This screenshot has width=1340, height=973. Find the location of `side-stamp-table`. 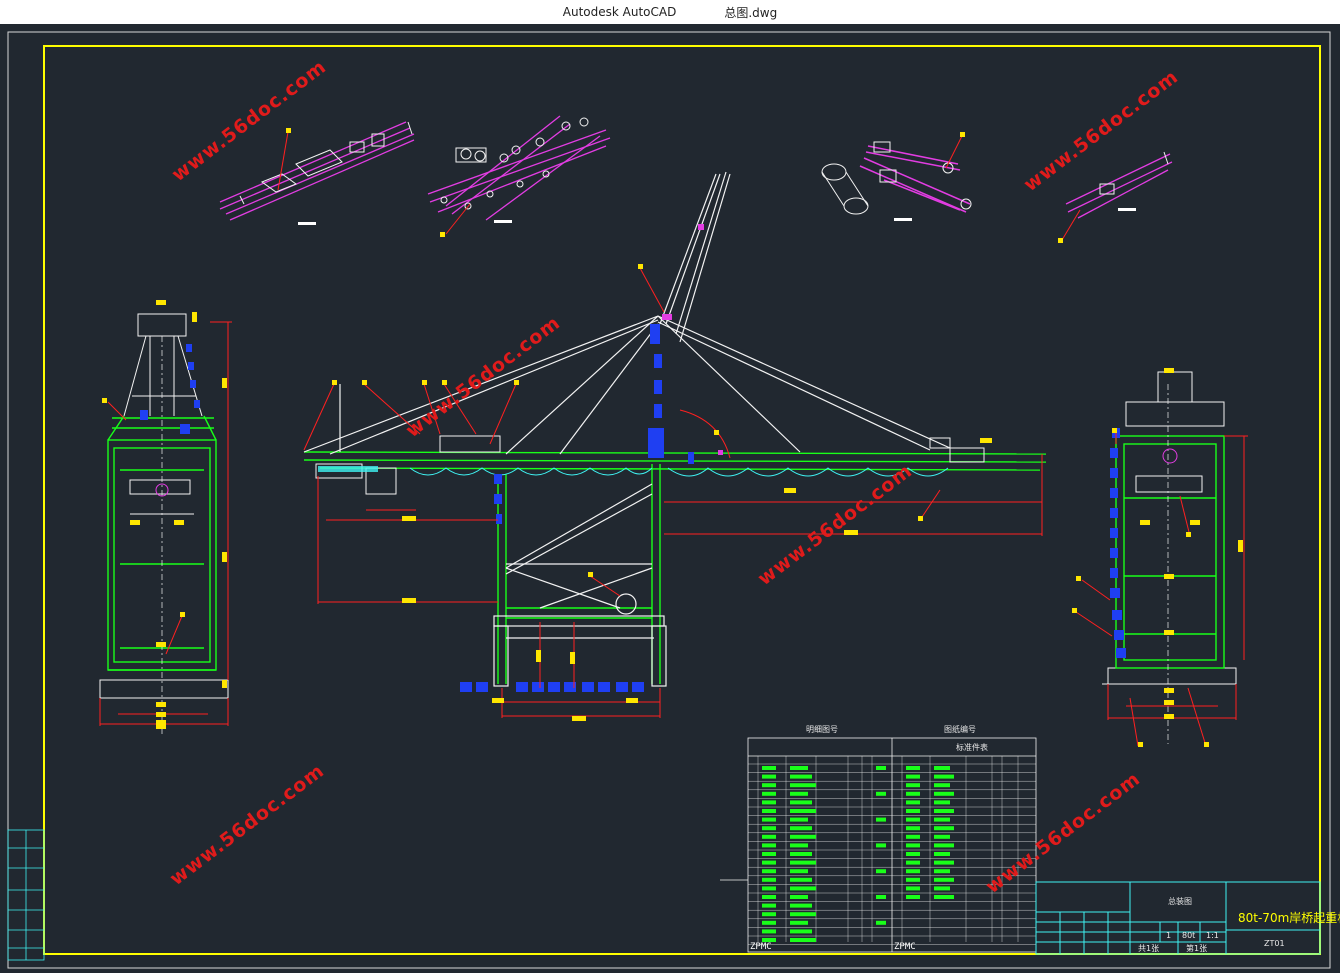

side-stamp-table is located at coordinates (26, 895).